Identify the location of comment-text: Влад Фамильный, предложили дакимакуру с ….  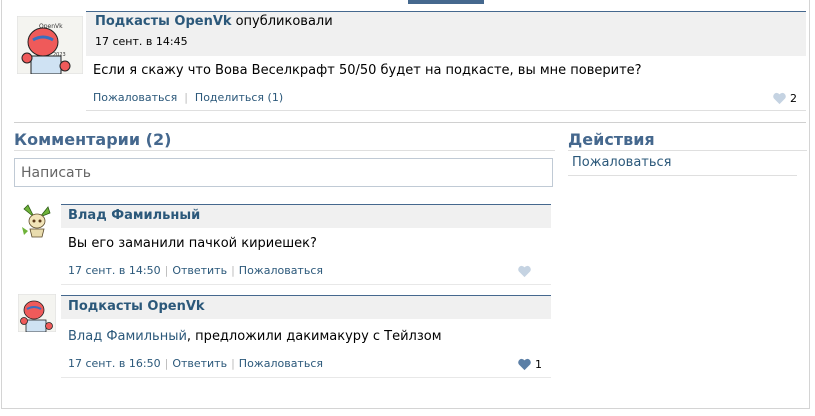
(255, 336).